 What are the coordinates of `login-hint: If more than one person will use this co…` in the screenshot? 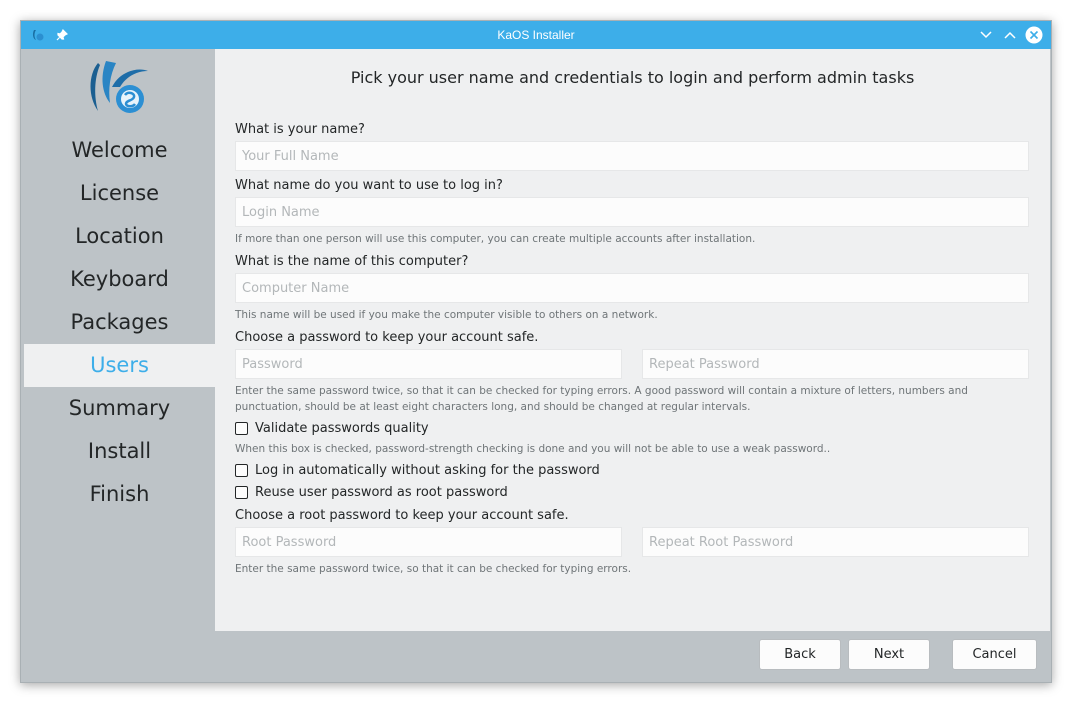 It's located at (495, 239).